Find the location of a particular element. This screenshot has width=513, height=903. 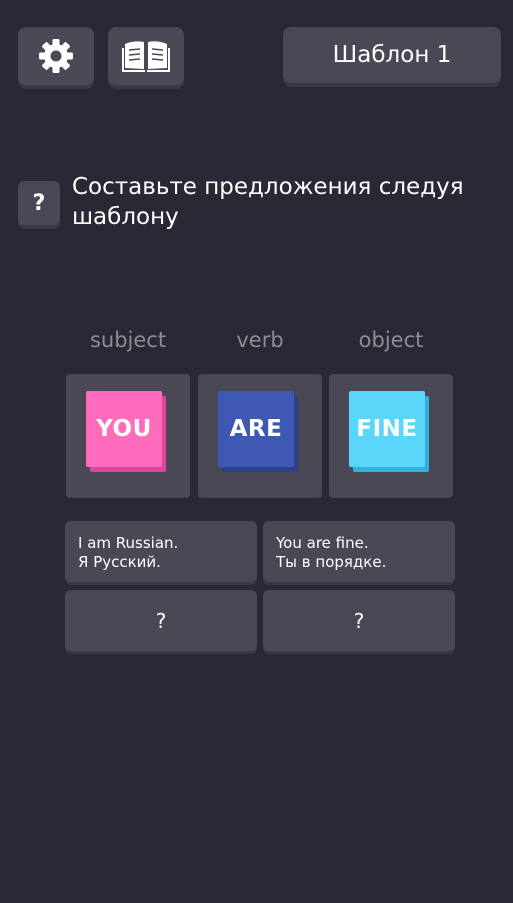

example-card: You are fine. Ты в порядке. is located at coordinates (359, 551).